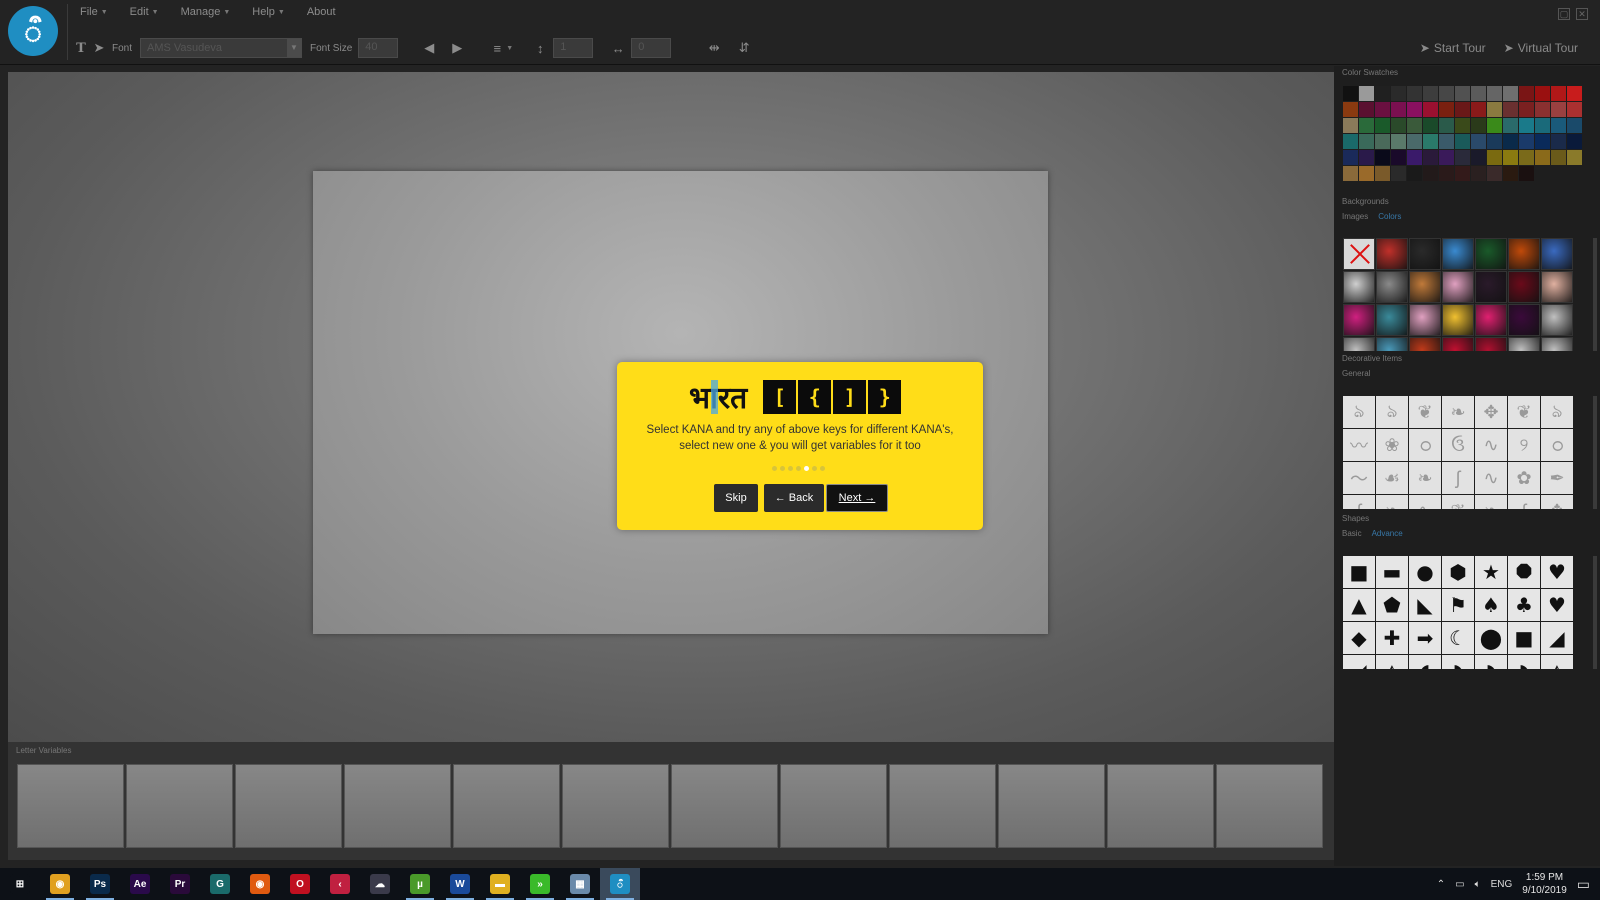  What do you see at coordinates (1491, 572) in the screenshot?
I see `shape-item: ★` at bounding box center [1491, 572].